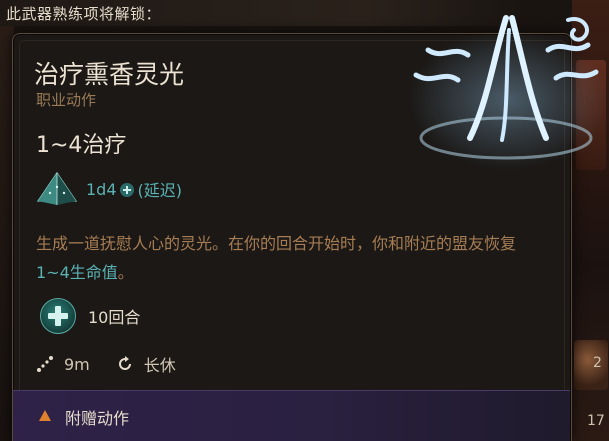  Describe the element at coordinates (596, 421) in the screenshot. I see `background-number: 17` at that location.